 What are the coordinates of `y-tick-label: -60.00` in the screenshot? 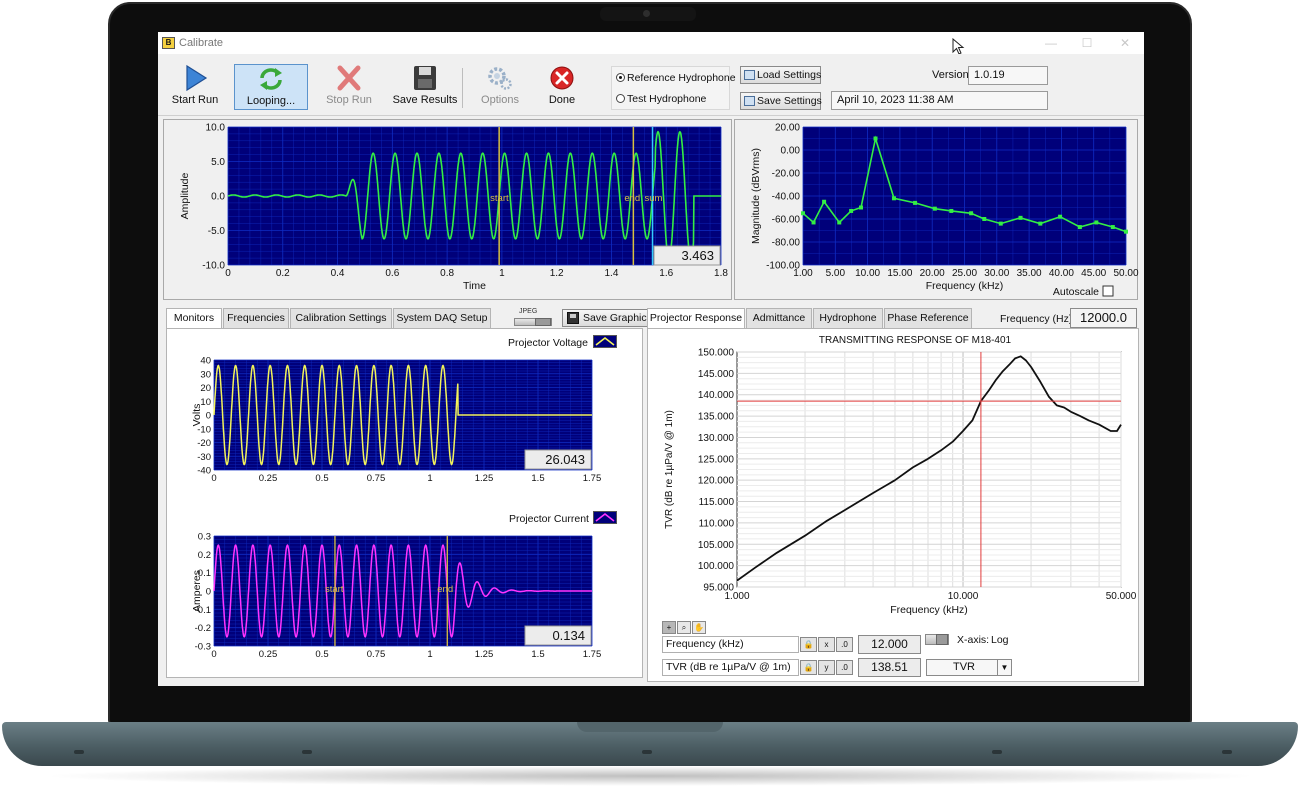 It's located at (786, 220).